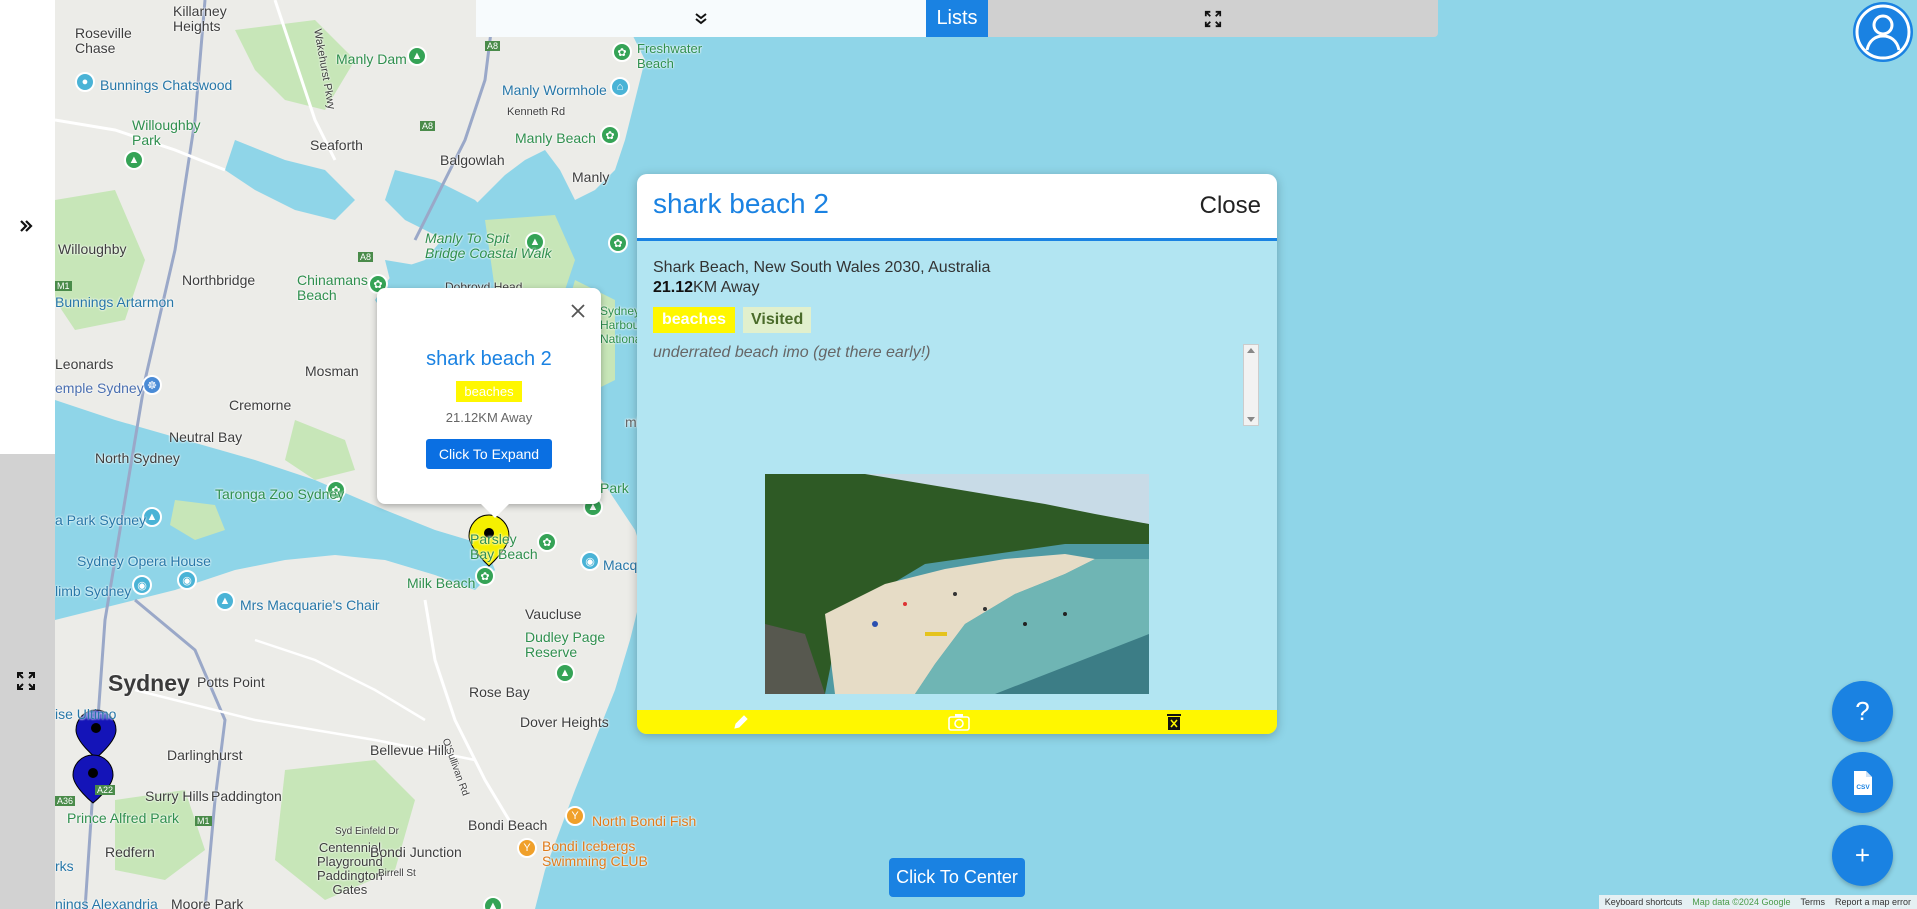 The width and height of the screenshot is (1917, 909). I want to click on edit-icon, so click(741, 722).